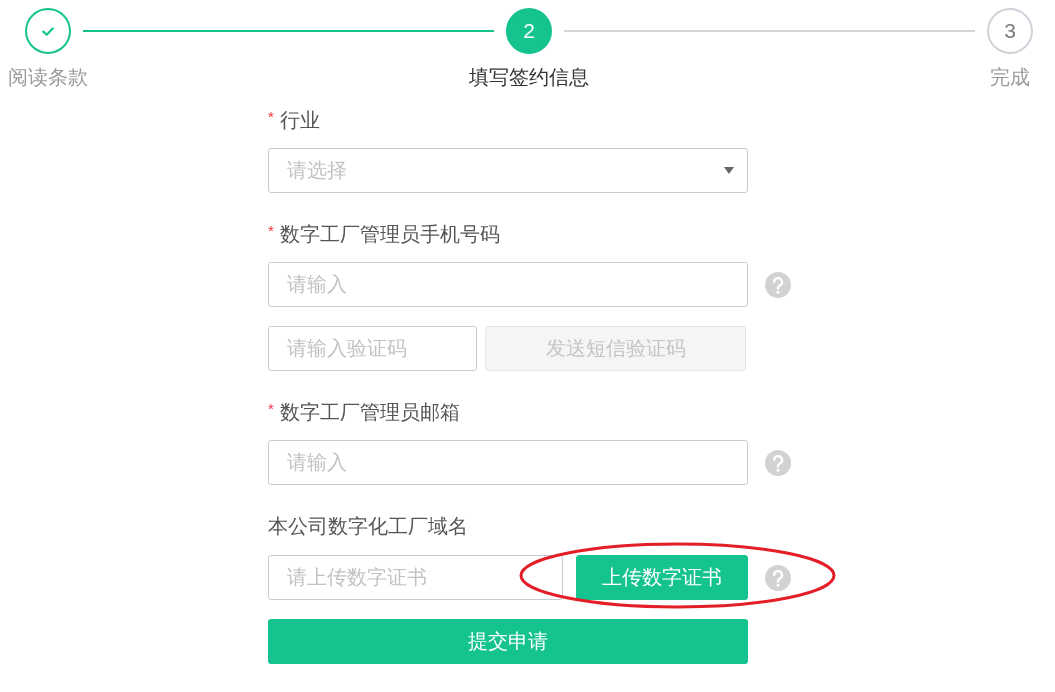  I want to click on field-label: 行业, so click(299, 120).